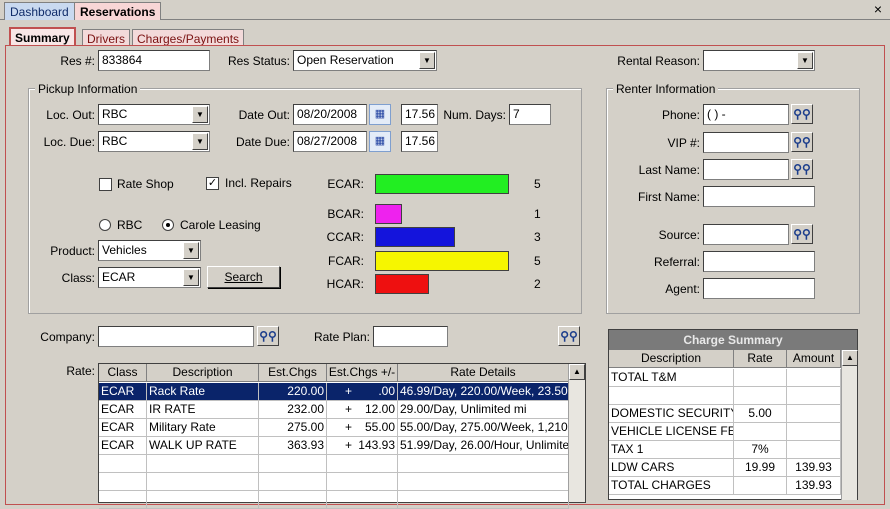  I want to click on radio-rbc, so click(105, 225).